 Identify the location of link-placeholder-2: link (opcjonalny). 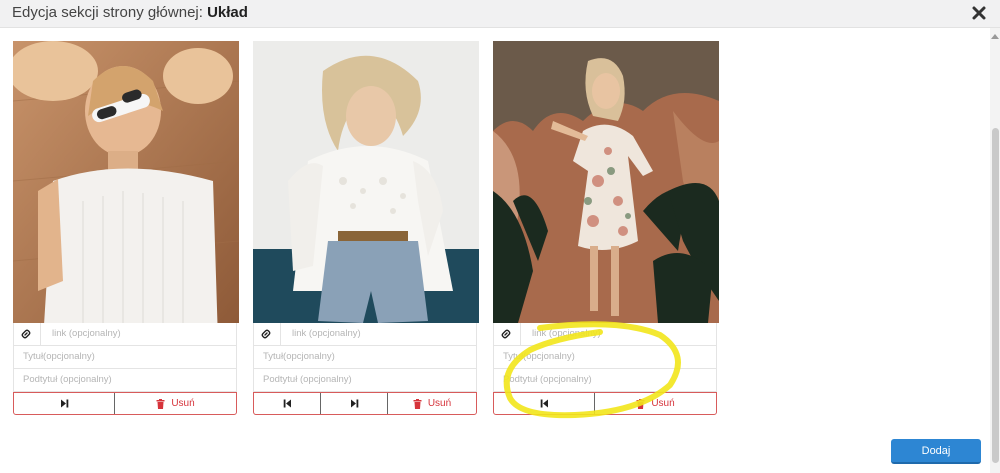
(326, 333).